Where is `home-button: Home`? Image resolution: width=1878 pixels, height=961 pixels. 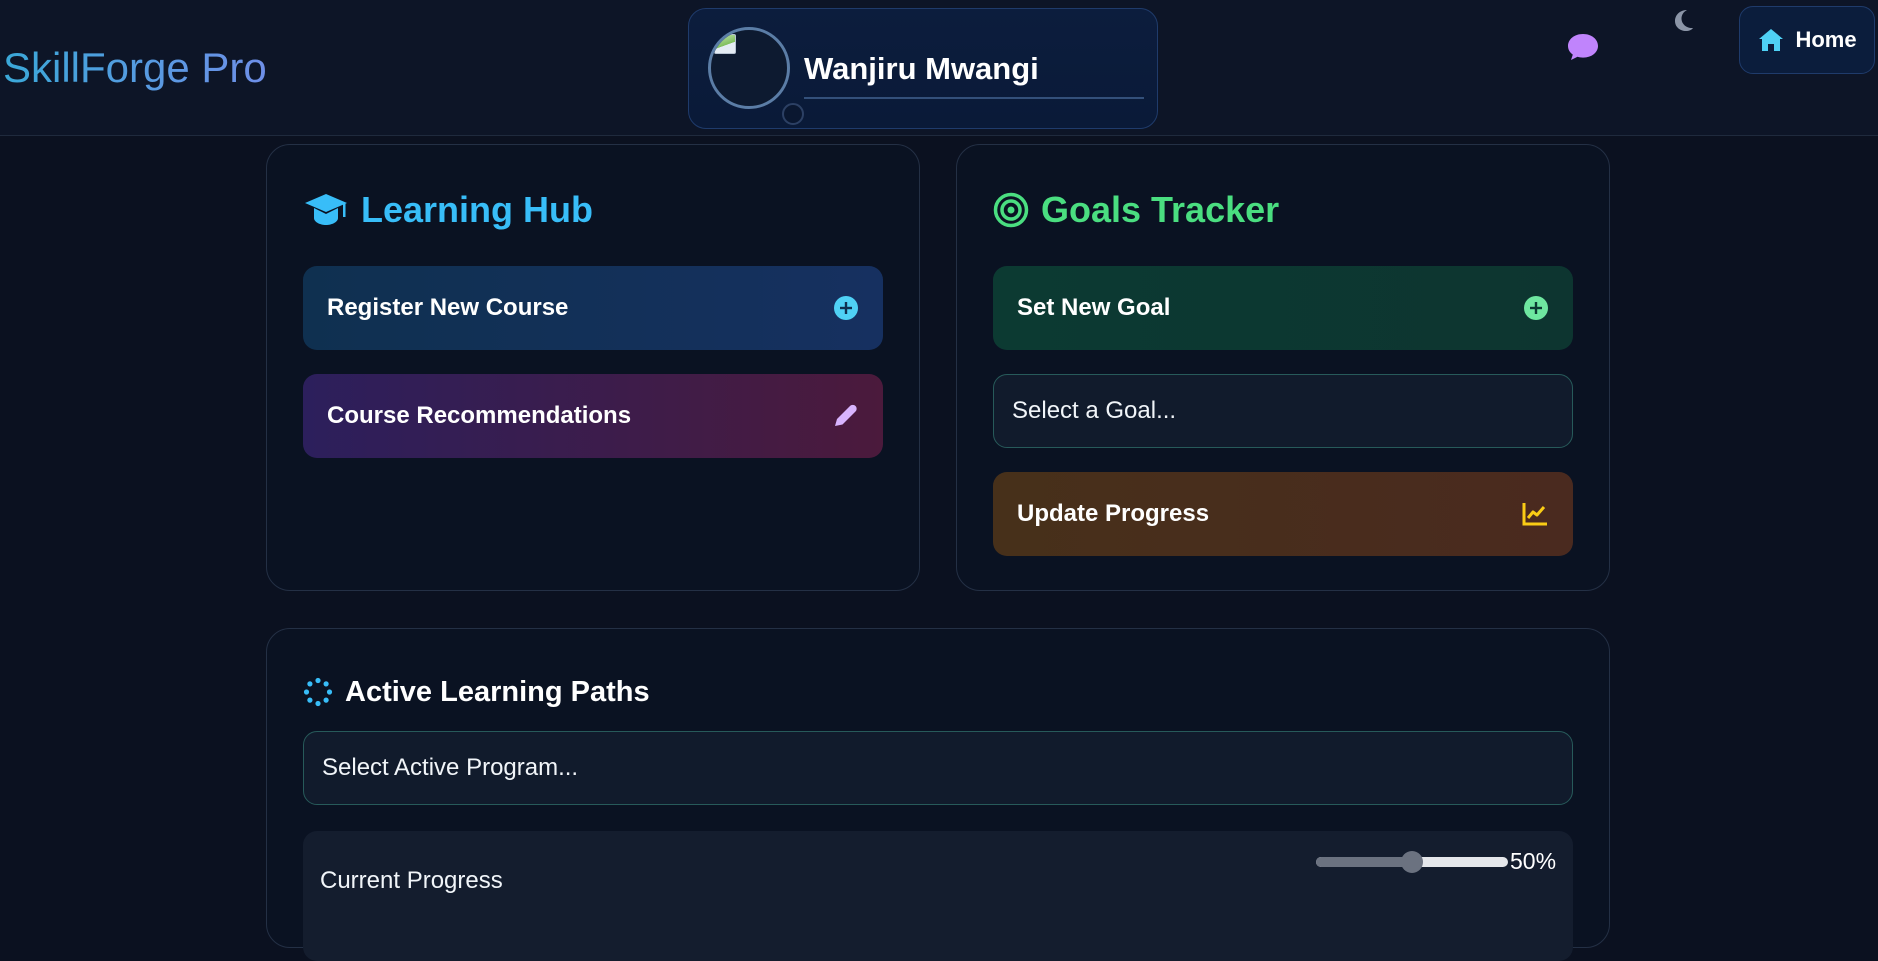
home-button: Home is located at coordinates (1807, 40).